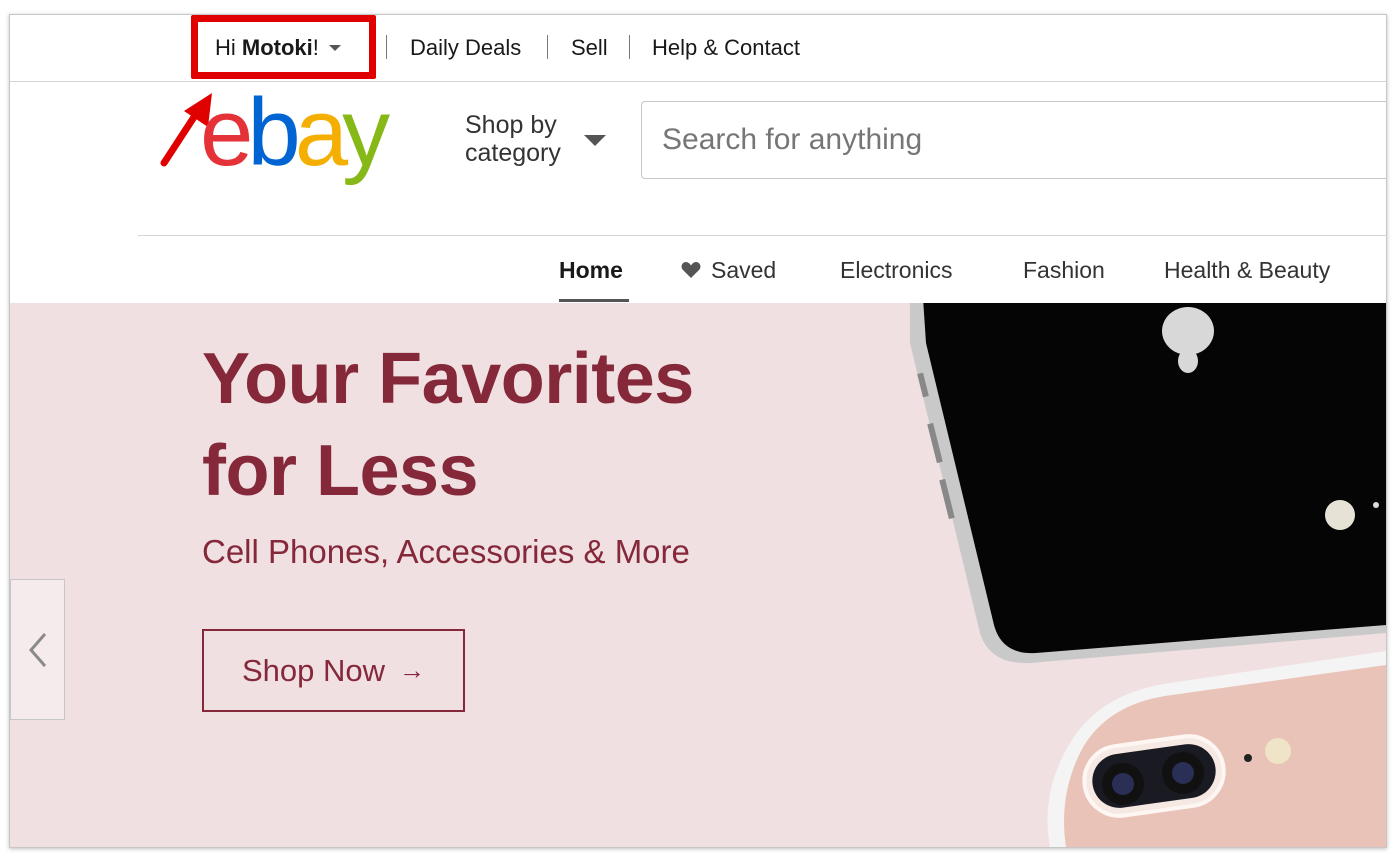 The image size is (1394, 854). What do you see at coordinates (340, 471) in the screenshot?
I see `hero-title-line2: for Less` at bounding box center [340, 471].